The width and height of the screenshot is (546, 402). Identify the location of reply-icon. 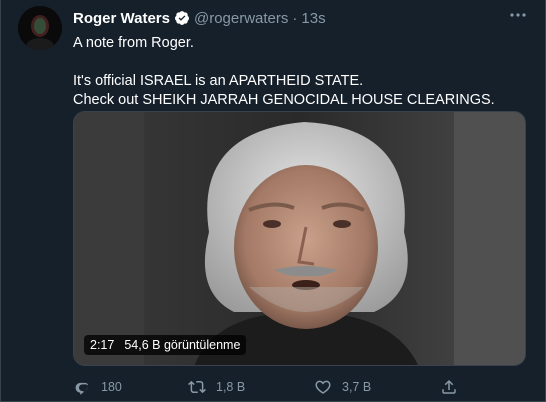
(82, 388).